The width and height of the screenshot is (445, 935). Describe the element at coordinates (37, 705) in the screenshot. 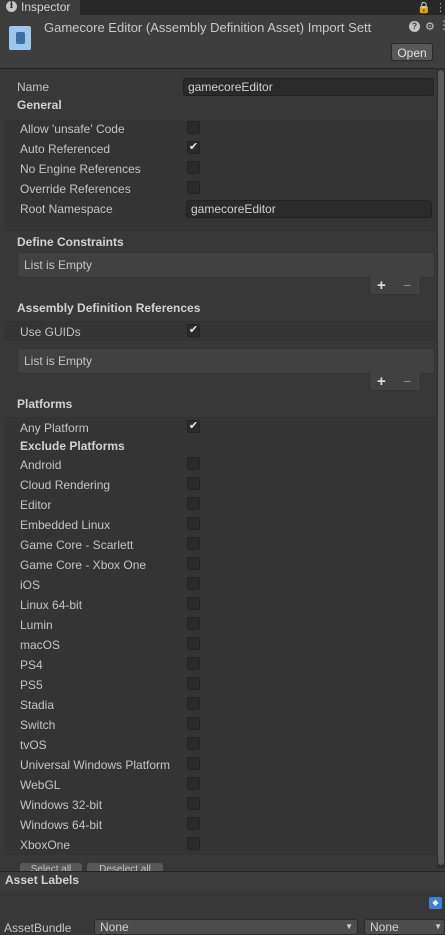

I see `platform-label: Stadia` at that location.